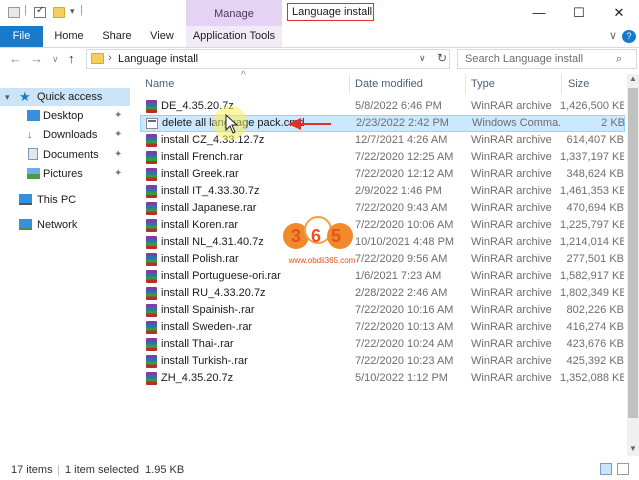 This screenshot has width=639, height=480. What do you see at coordinates (15, 58) in the screenshot?
I see `back-button: ←` at bounding box center [15, 58].